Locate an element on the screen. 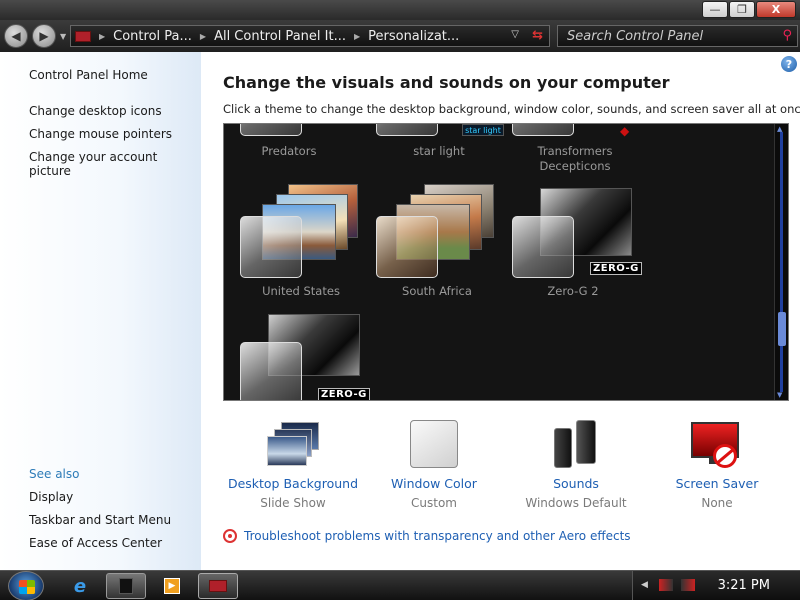 The width and height of the screenshot is (800, 600). system-tray: ◀ 3:21 PM is located at coordinates (716, 585).